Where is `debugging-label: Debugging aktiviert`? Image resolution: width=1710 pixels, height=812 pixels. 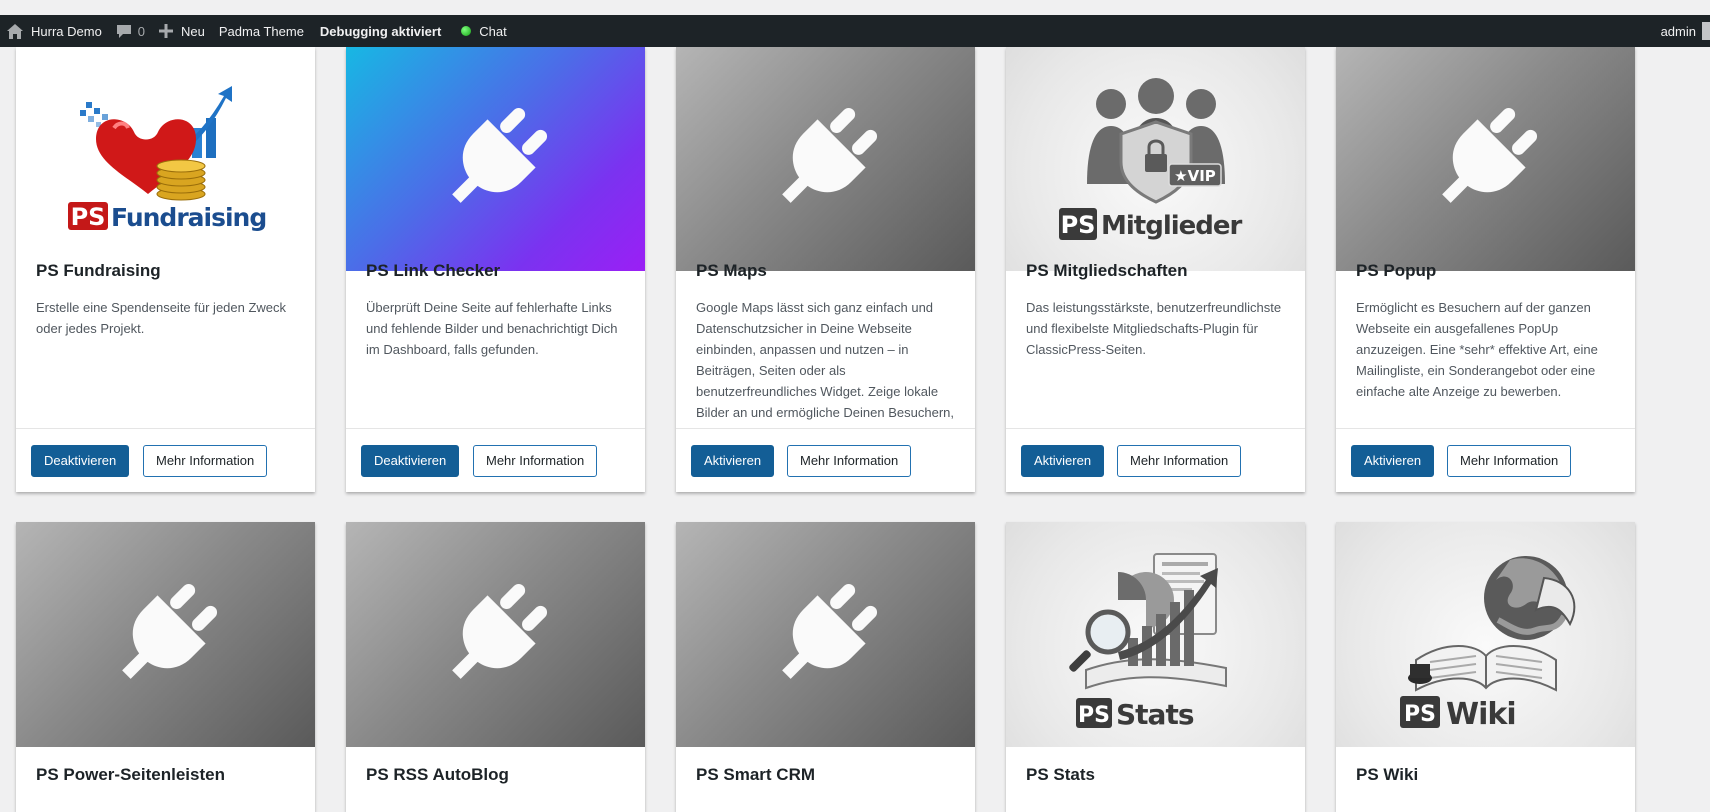
debugging-label: Debugging aktiviert is located at coordinates (380, 31).